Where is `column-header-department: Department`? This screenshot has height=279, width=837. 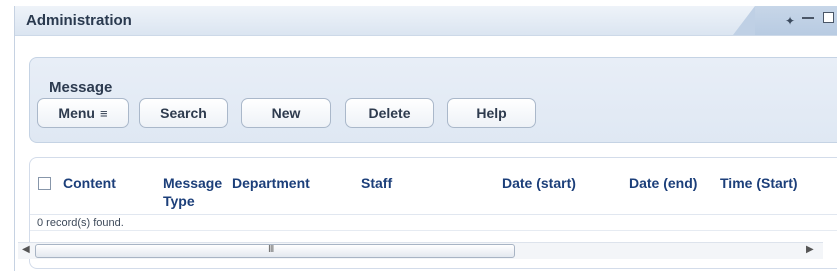 column-header-department: Department is located at coordinates (271, 183).